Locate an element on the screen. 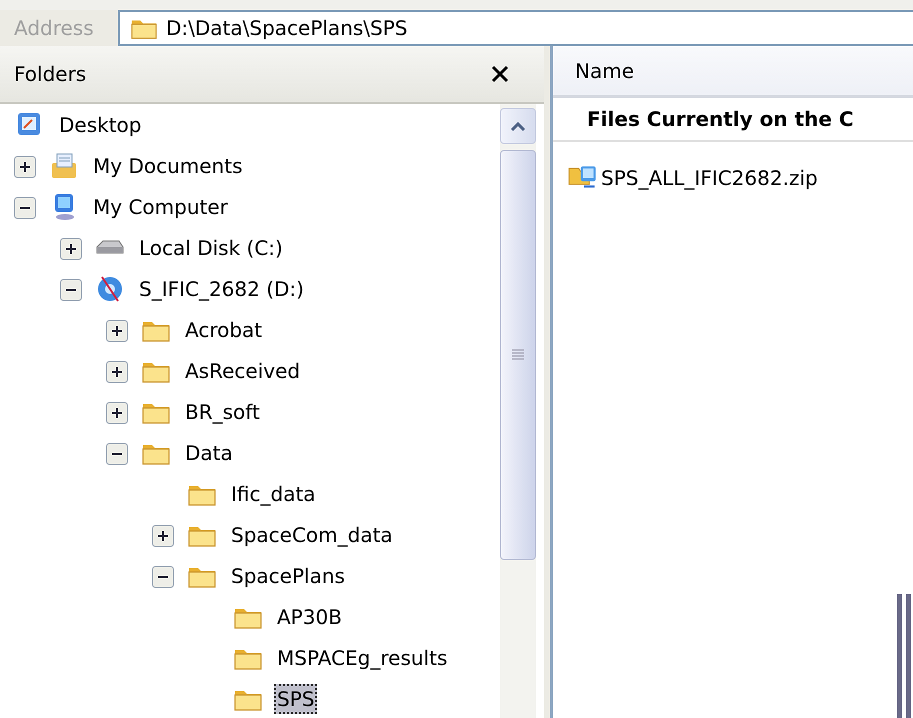  address-field: D:\Data\SpacePlans\SPS is located at coordinates (515, 28).